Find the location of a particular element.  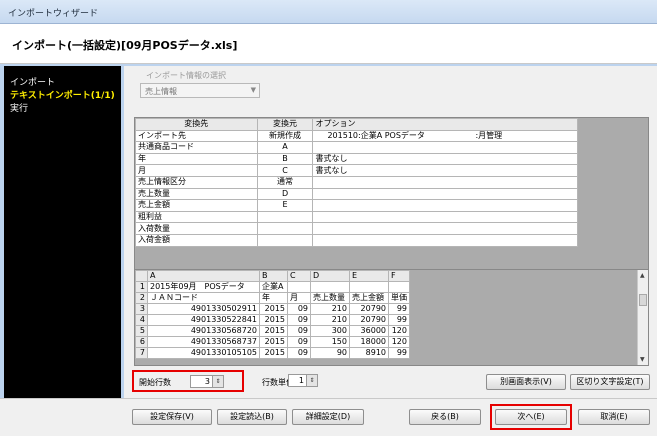

preview-cell: 年 is located at coordinates (273, 298).